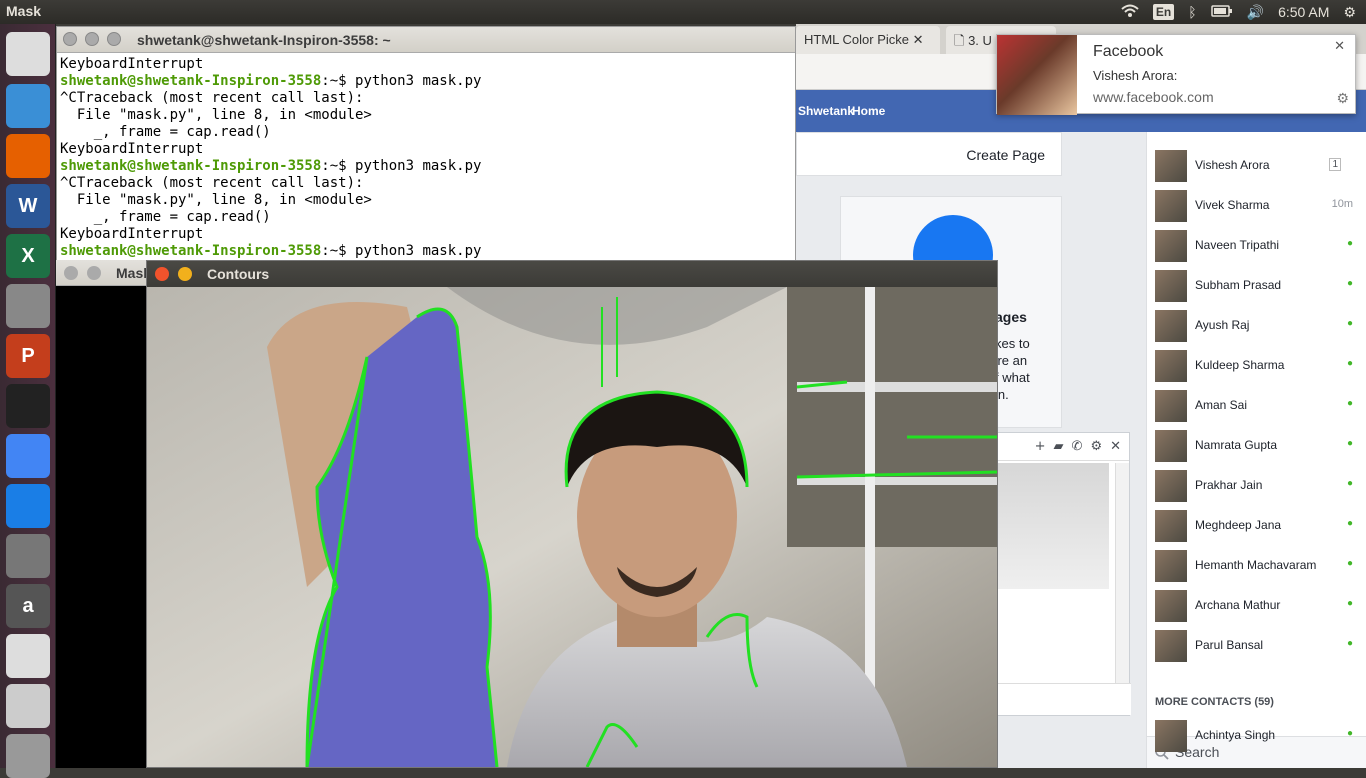 This screenshot has height=778, width=1366. Describe the element at coordinates (856, 39) in the screenshot. I see `tab-label: HTML Color Picke` at that location.